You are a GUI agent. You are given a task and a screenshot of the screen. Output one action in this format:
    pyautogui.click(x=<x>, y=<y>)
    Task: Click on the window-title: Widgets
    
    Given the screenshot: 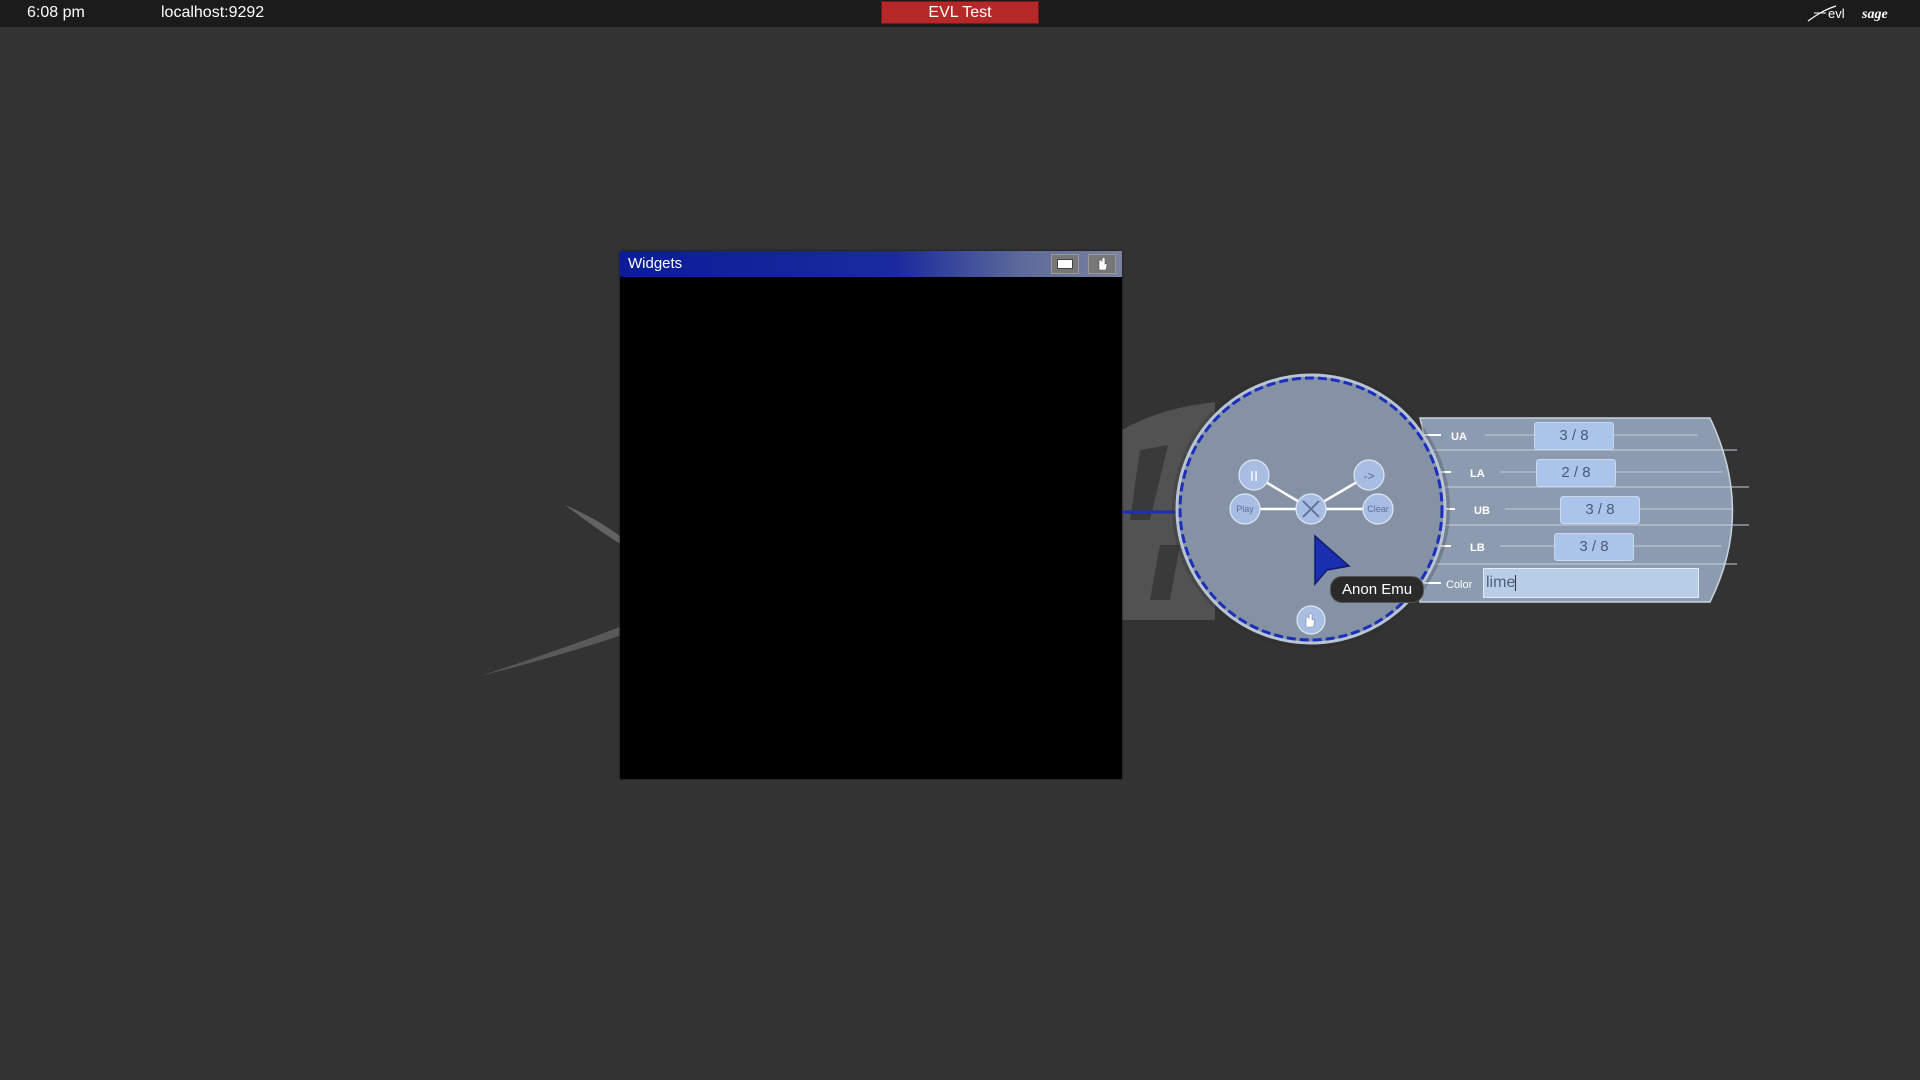 What is the action you would take?
    pyautogui.click(x=655, y=263)
    